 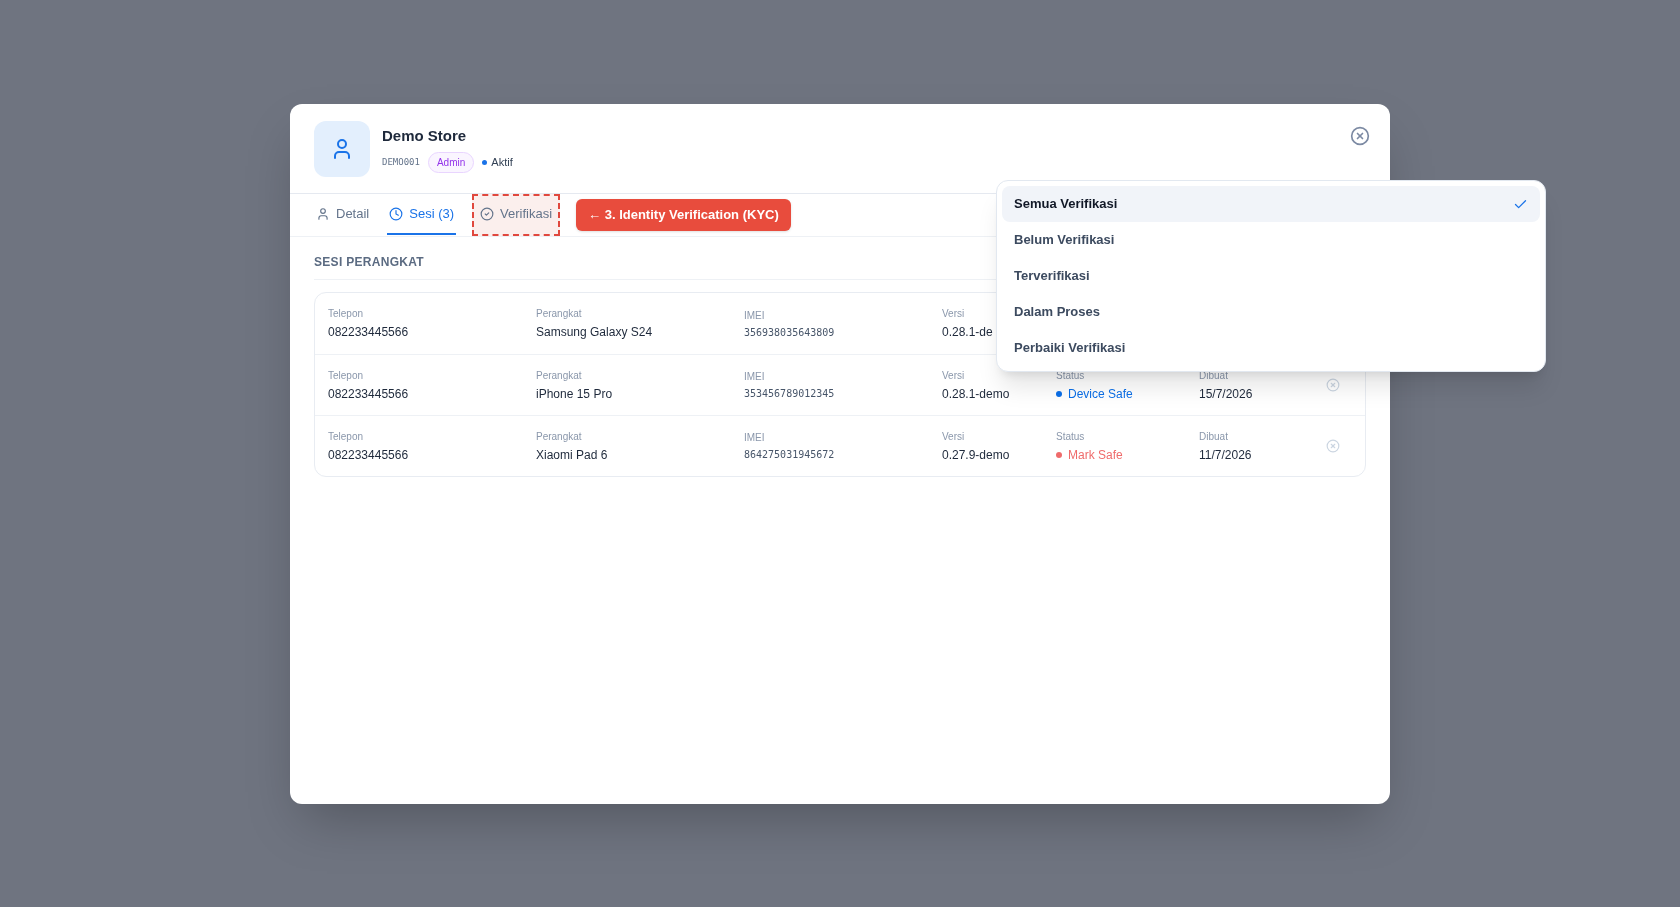 What do you see at coordinates (1226, 394) in the screenshot?
I see `field-value: 15/7/2026` at bounding box center [1226, 394].